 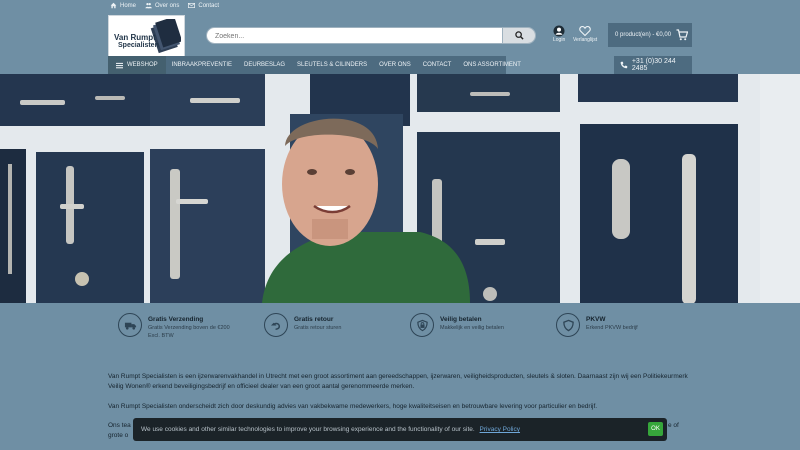 What do you see at coordinates (500, 429) in the screenshot?
I see `privacy-policy-link: Privacy Policy` at bounding box center [500, 429].